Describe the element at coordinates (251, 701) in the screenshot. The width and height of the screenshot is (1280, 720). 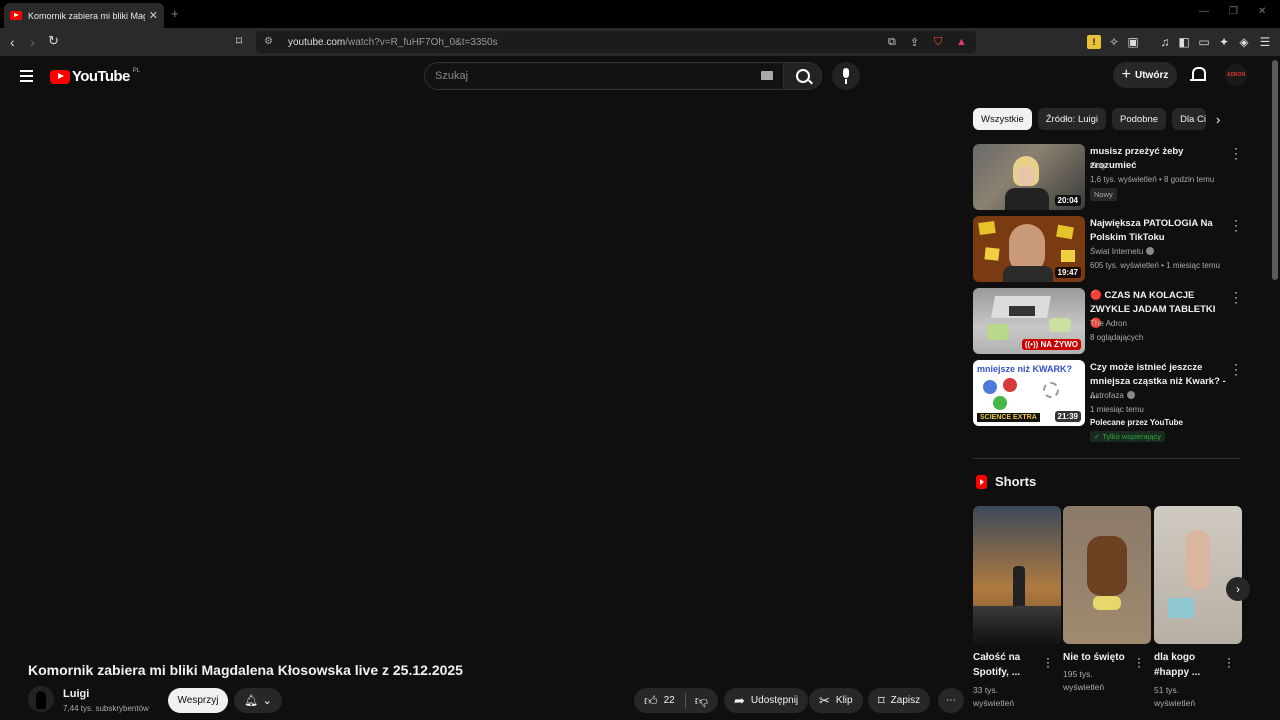
I see `bell-icon: 🔔︎` at that location.